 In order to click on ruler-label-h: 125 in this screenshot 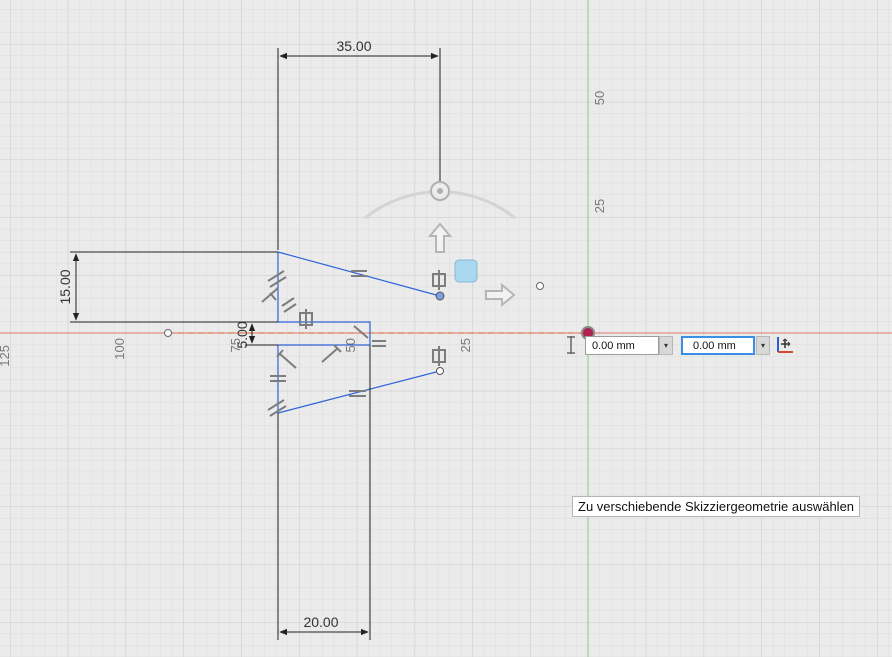, I will do `click(6, 356)`.